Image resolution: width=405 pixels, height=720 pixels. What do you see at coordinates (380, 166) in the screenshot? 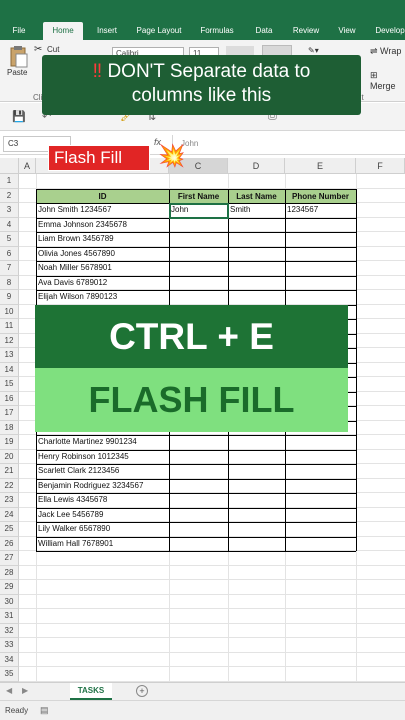
I see `column-header: F` at bounding box center [380, 166].